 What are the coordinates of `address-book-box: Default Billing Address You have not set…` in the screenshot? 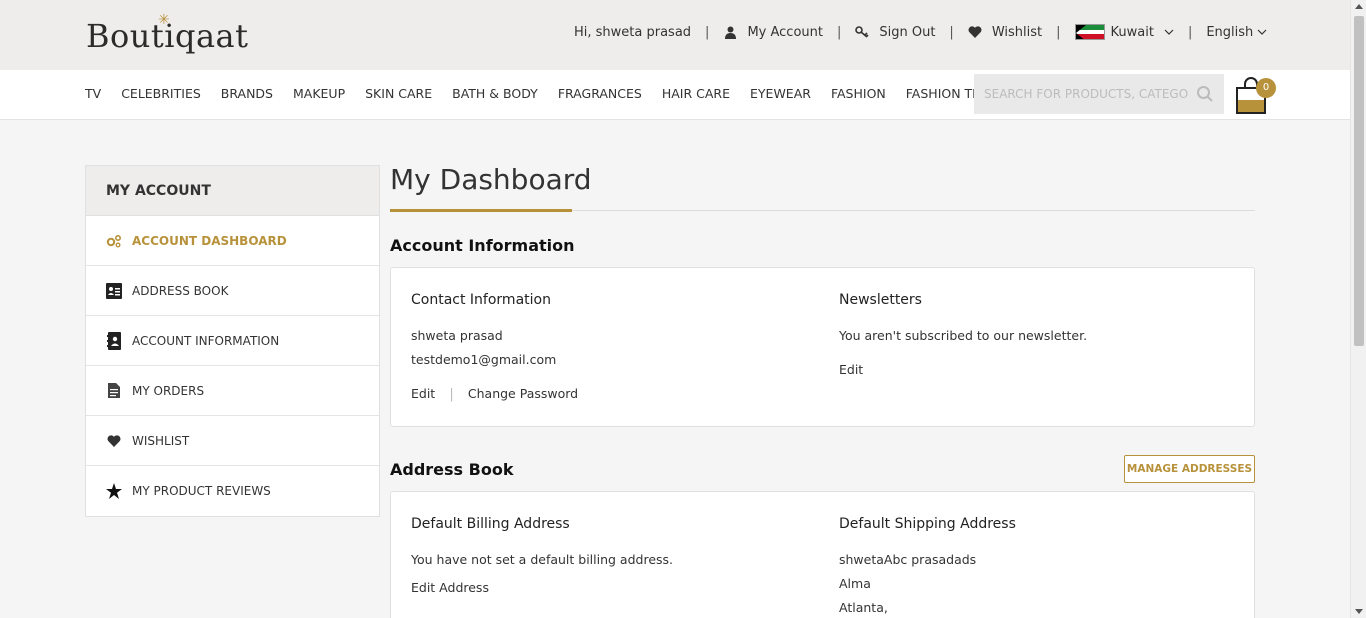 It's located at (822, 554).